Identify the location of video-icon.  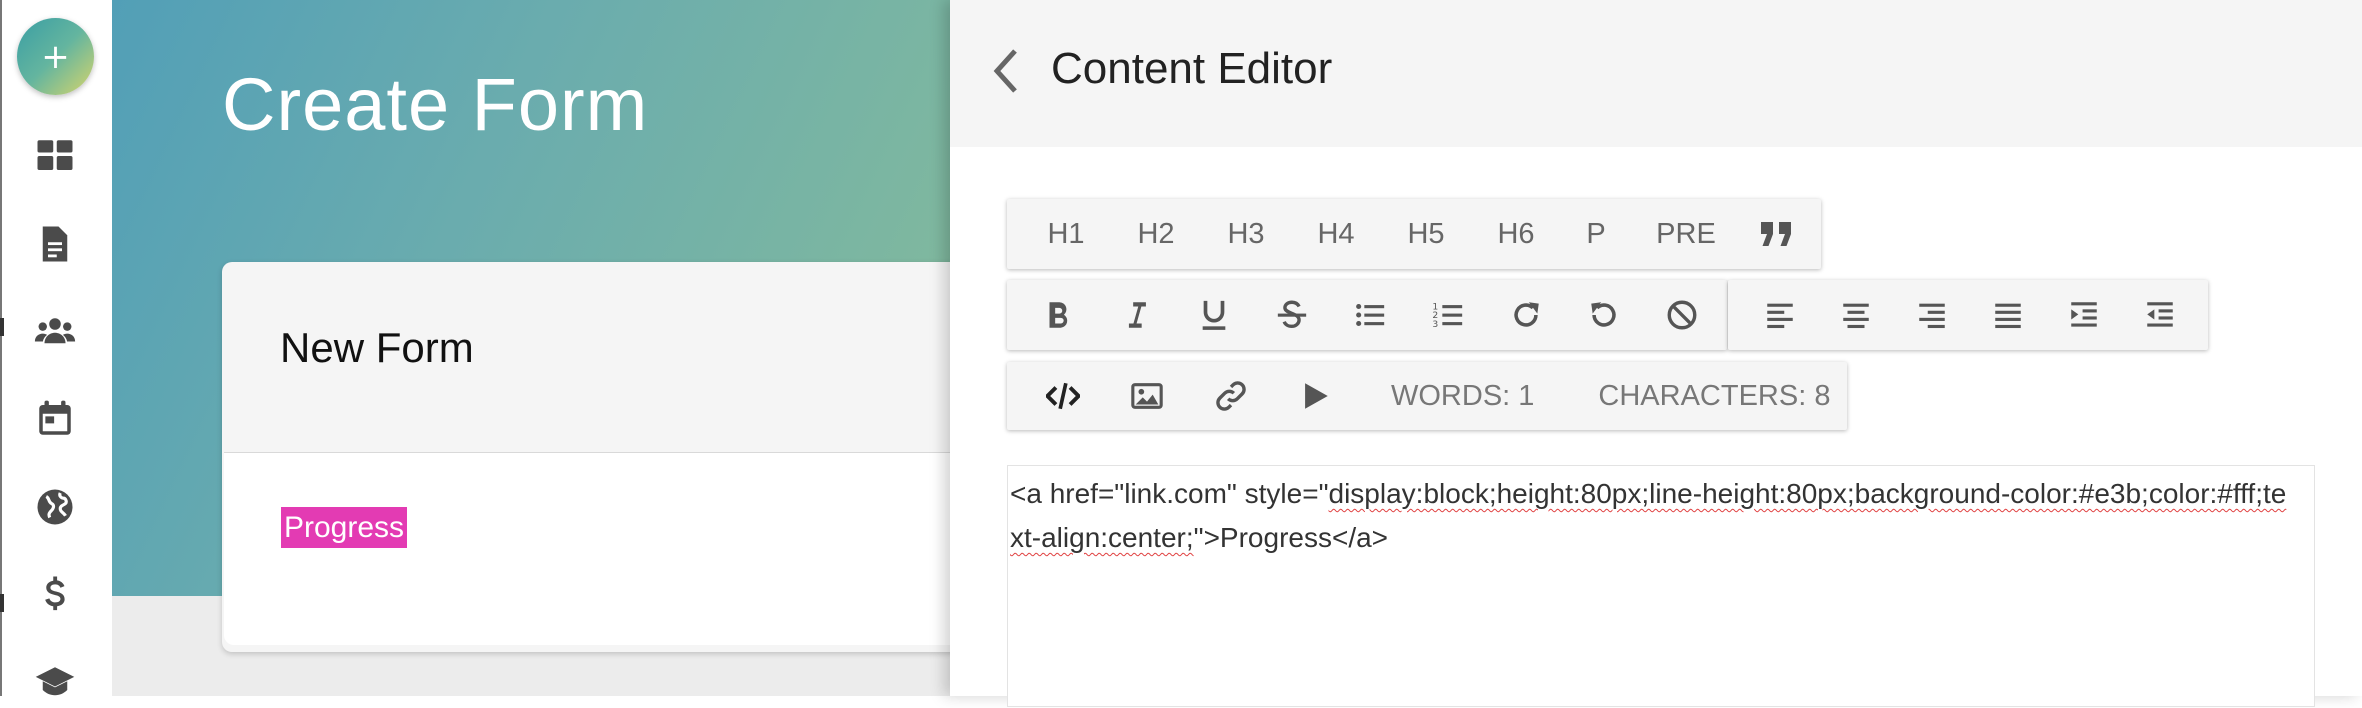
(1316, 396).